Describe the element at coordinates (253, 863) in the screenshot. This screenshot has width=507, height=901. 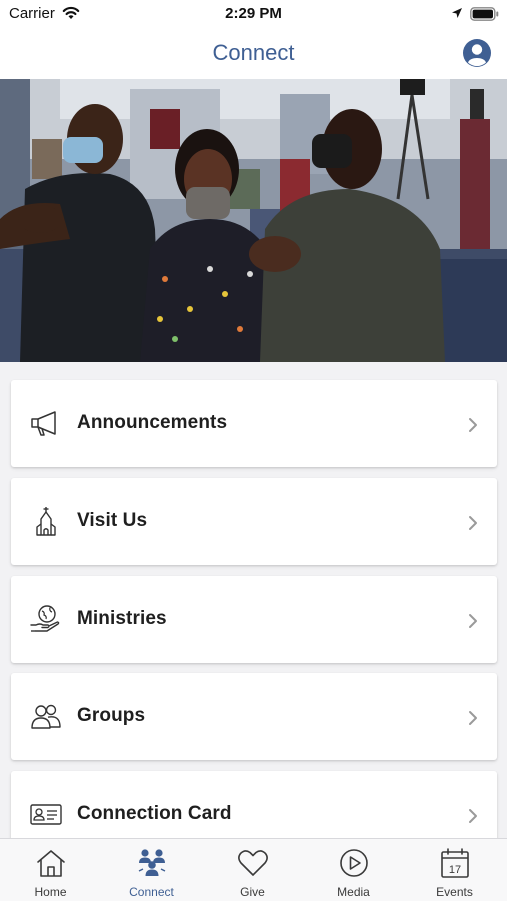
I see `heart-icon` at that location.